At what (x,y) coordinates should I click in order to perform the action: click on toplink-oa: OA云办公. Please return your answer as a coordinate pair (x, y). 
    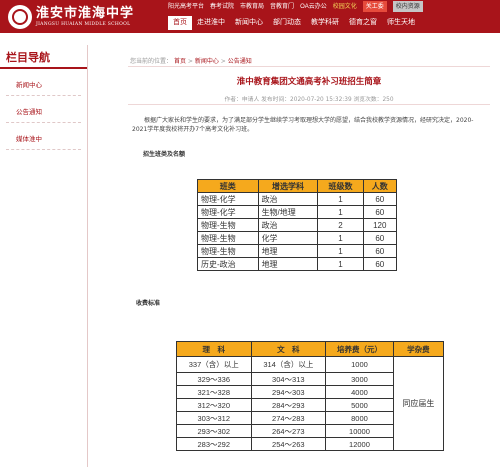
    Looking at the image, I should click on (313, 6).